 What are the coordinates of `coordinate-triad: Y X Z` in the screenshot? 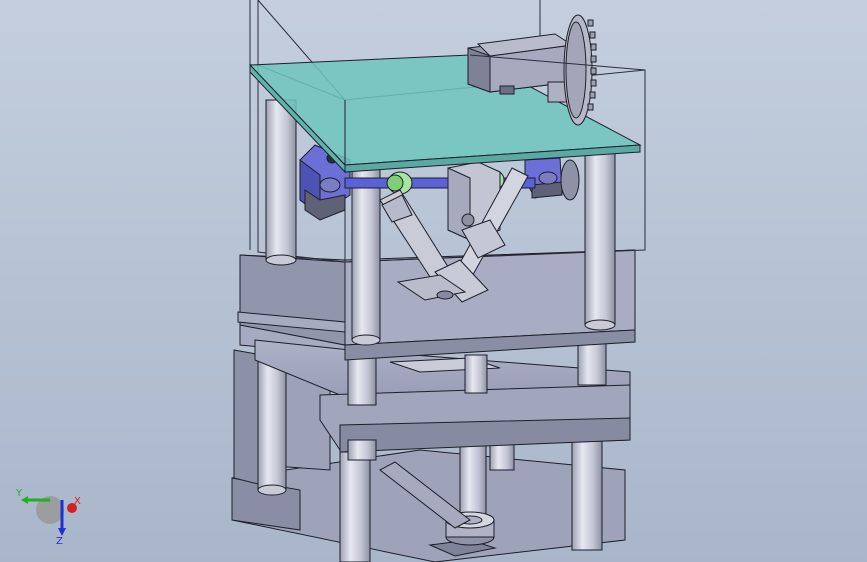 It's located at (50, 516).